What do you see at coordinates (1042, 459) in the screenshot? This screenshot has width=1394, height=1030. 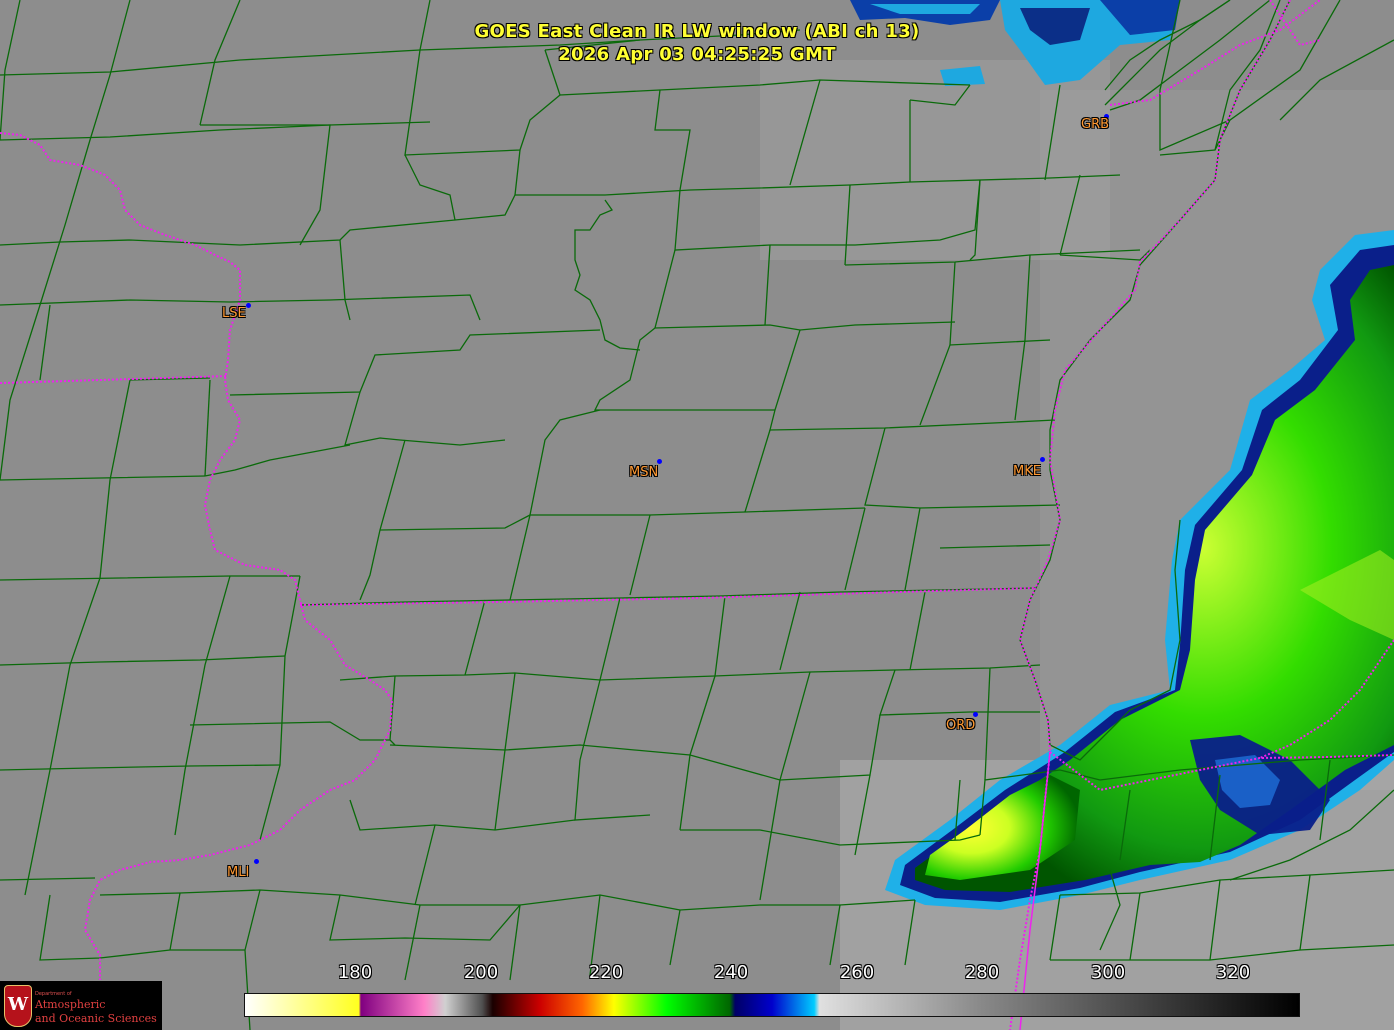 I see `station-marker-mke` at bounding box center [1042, 459].